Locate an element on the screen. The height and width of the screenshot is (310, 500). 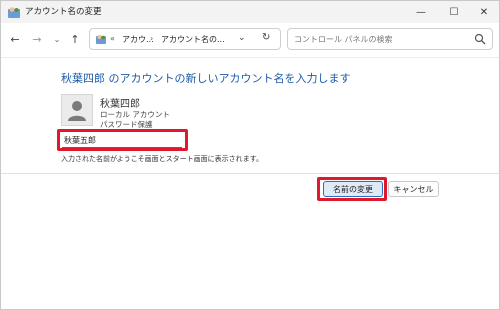
refresh-icon: ↻ is located at coordinates (266, 37).